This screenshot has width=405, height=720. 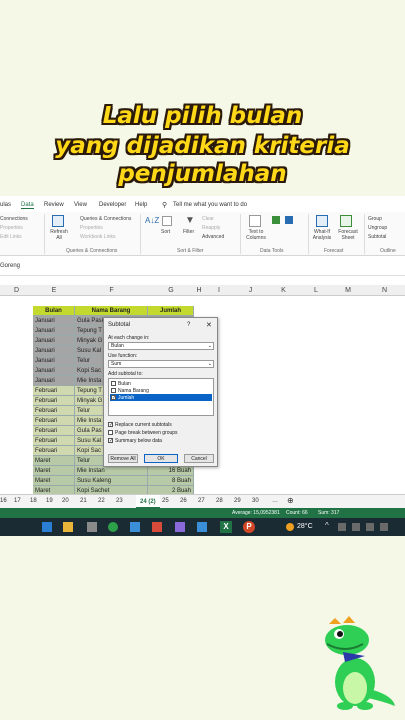 What do you see at coordinates (119, 501) in the screenshot?
I see `sheet-tab: 23` at bounding box center [119, 501].